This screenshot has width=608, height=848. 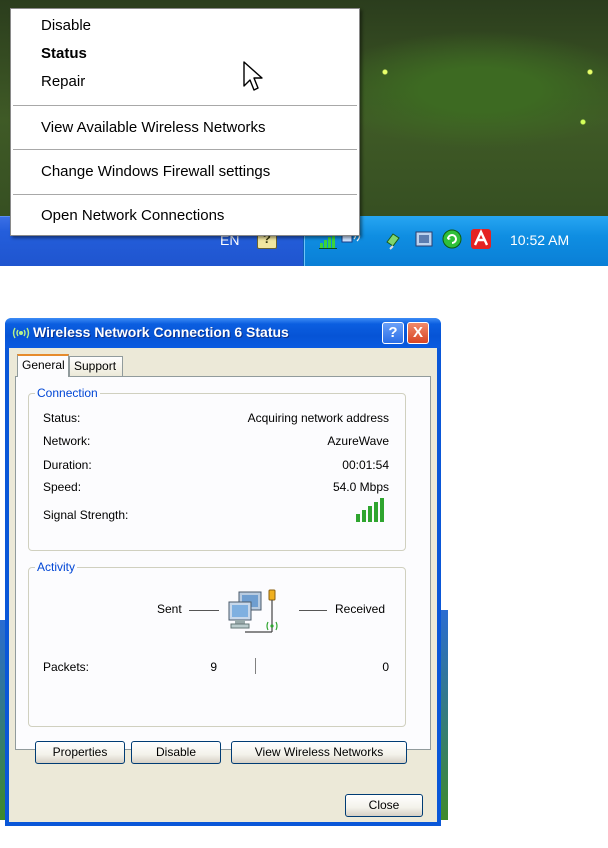 What do you see at coordinates (255, 666) in the screenshot?
I see `packets-divider` at bounding box center [255, 666].